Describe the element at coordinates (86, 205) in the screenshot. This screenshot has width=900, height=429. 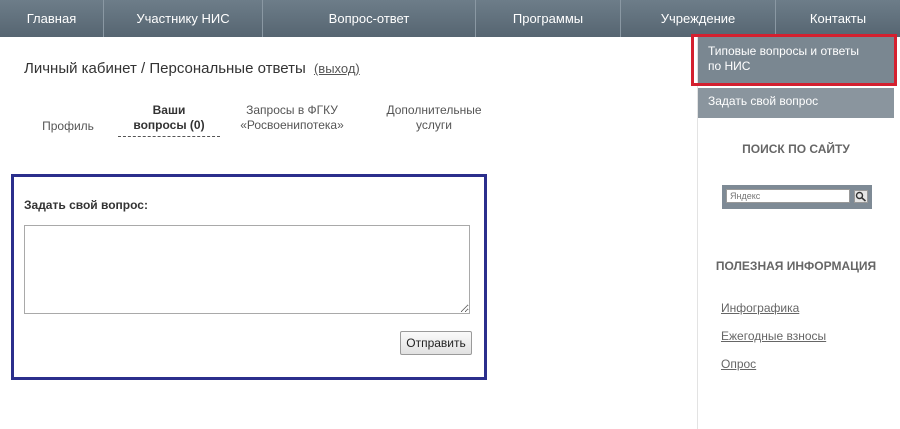
I see `question-form-label: Задать свой вопрос:` at that location.